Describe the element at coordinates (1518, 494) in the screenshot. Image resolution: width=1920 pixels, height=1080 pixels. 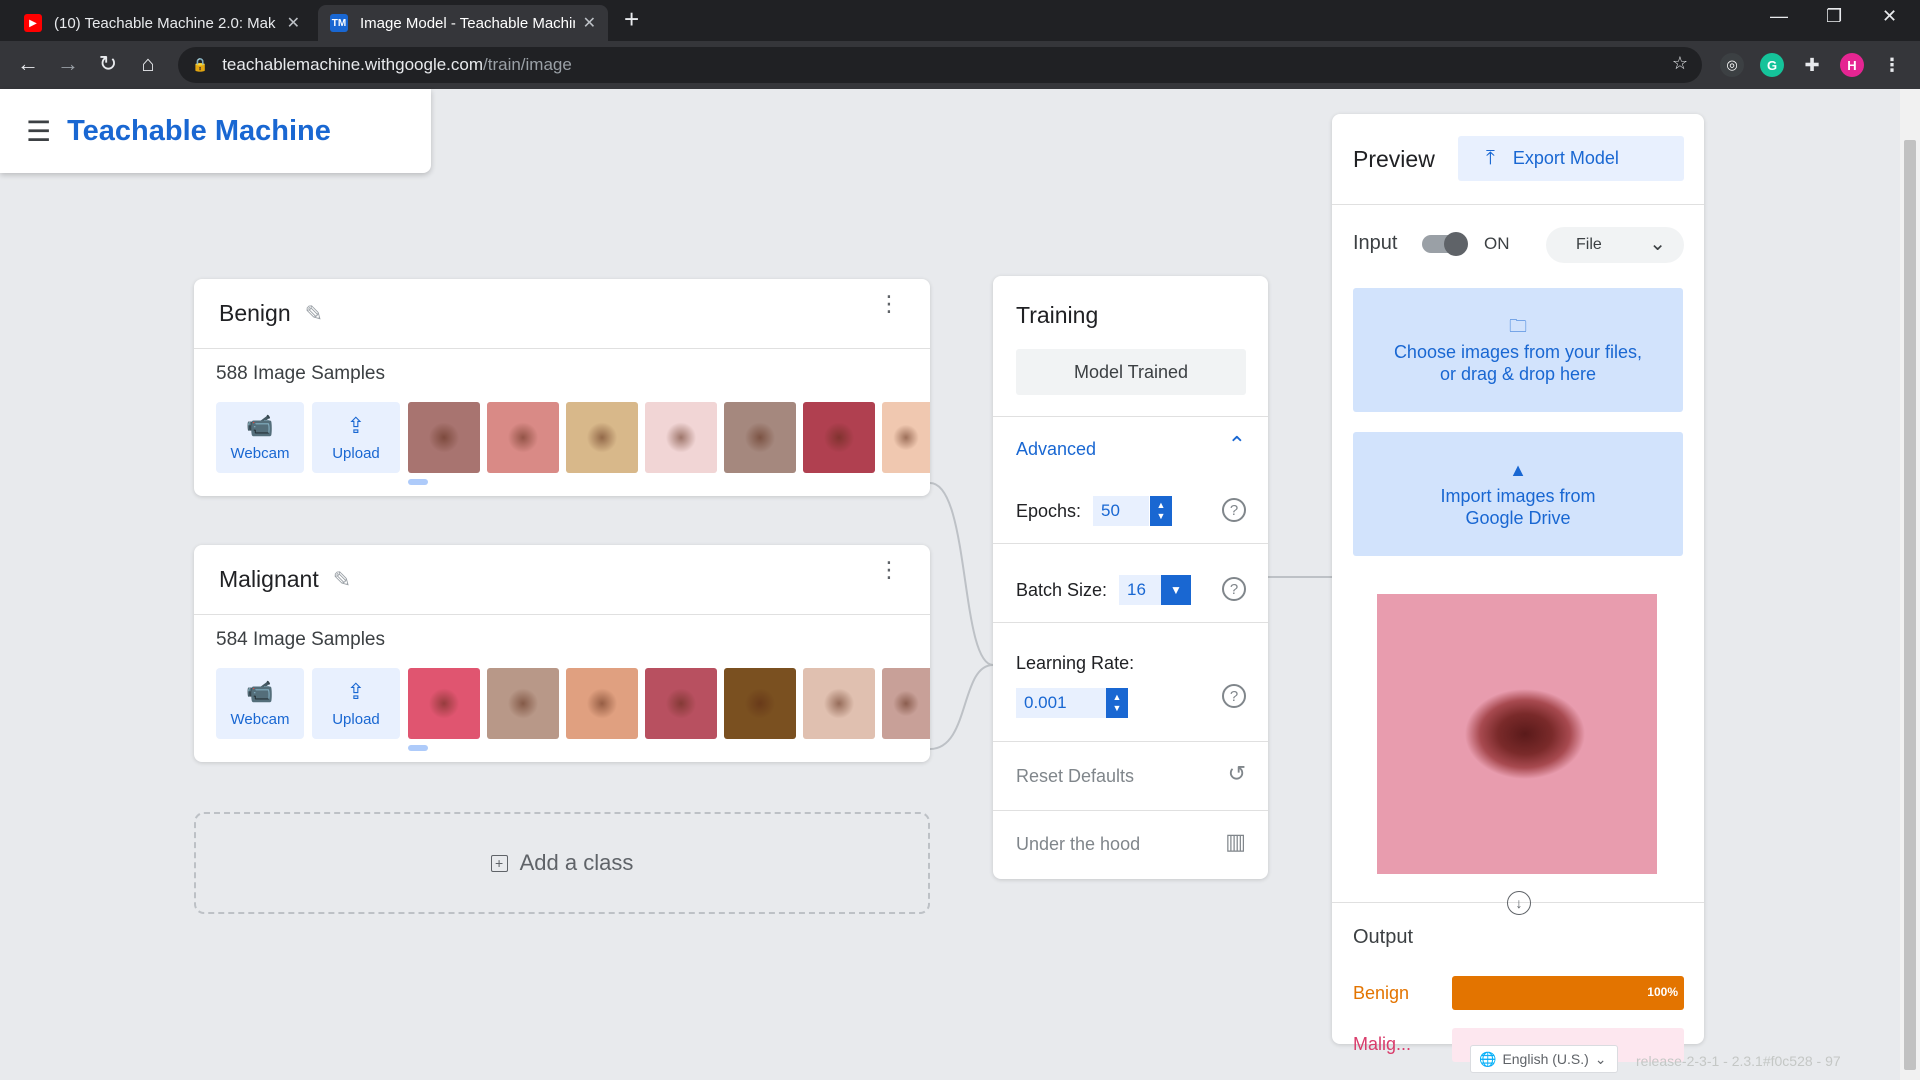
I see `google-drive-import: ▲ Import images from Google Drive` at that location.